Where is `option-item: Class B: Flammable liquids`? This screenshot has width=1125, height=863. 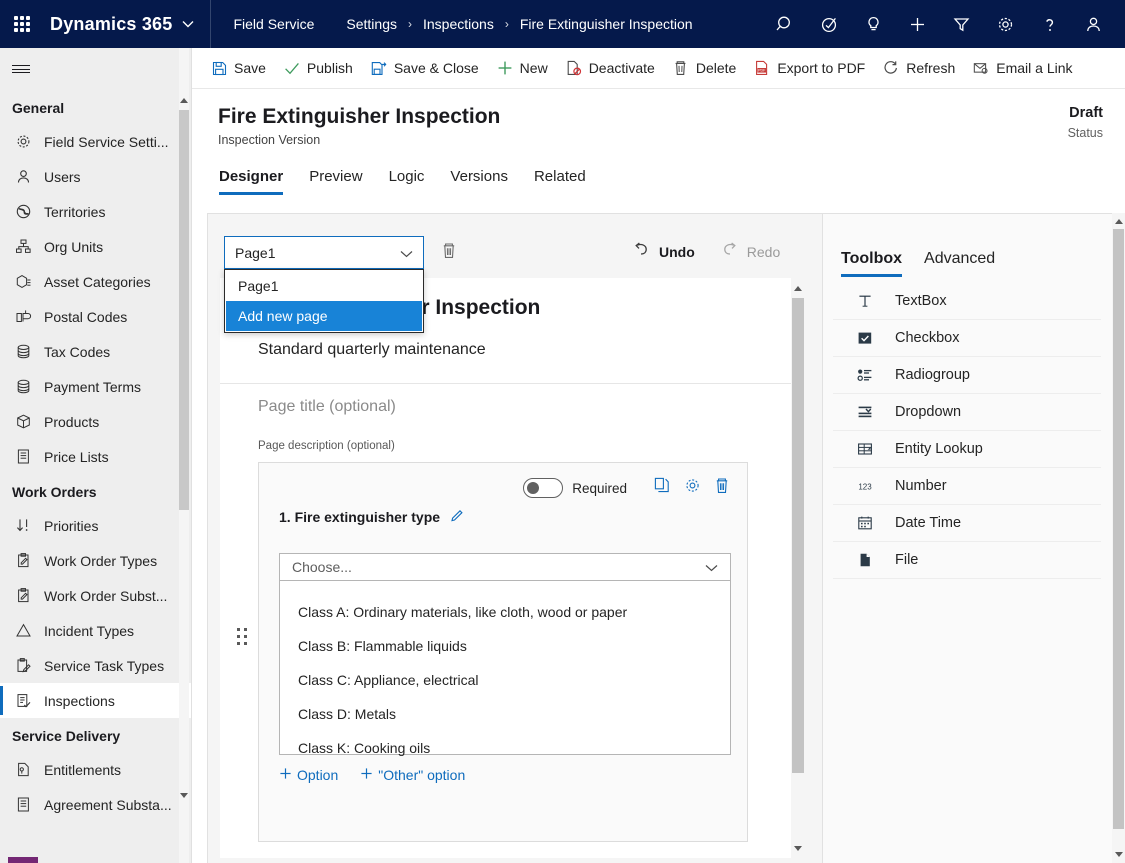
option-item: Class B: Flammable liquids is located at coordinates (514, 646).